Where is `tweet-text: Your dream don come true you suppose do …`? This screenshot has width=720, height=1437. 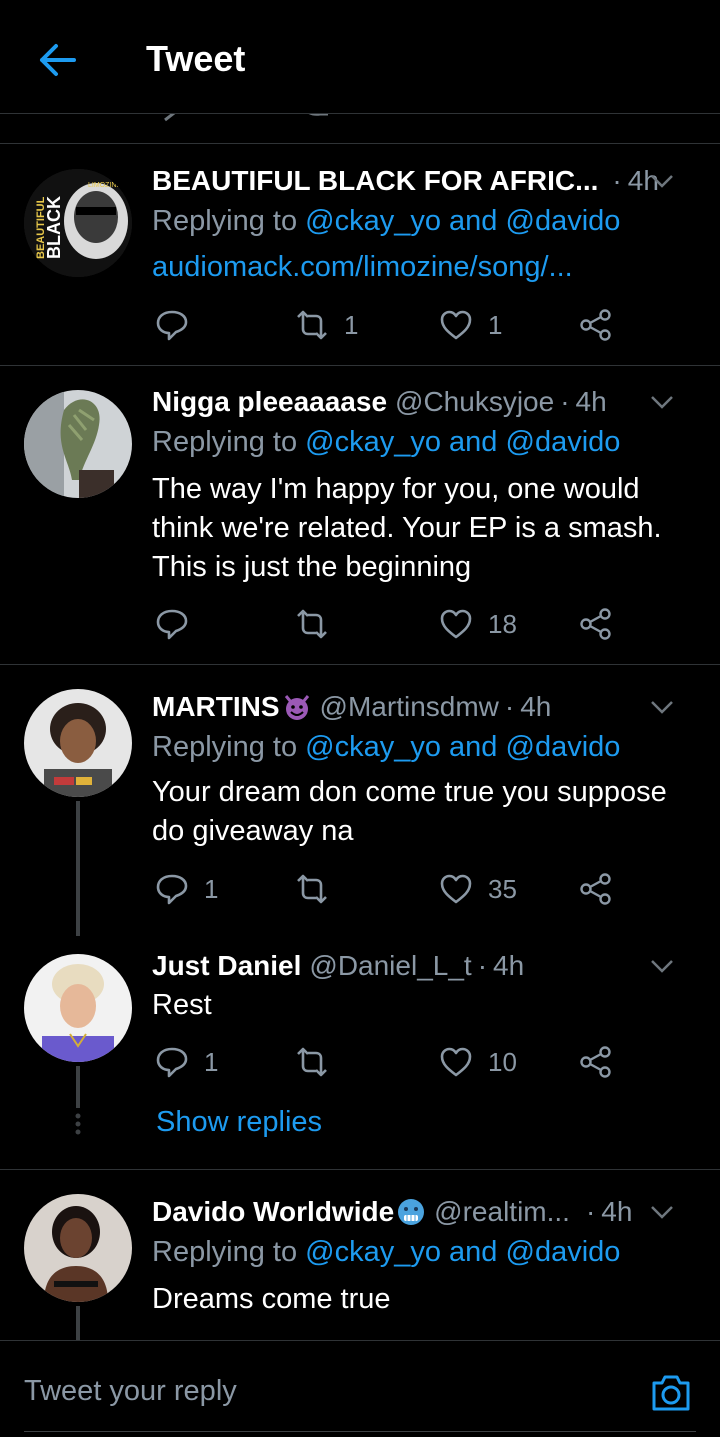 tweet-text: Your dream don come true you suppose do … is located at coordinates (409, 811).